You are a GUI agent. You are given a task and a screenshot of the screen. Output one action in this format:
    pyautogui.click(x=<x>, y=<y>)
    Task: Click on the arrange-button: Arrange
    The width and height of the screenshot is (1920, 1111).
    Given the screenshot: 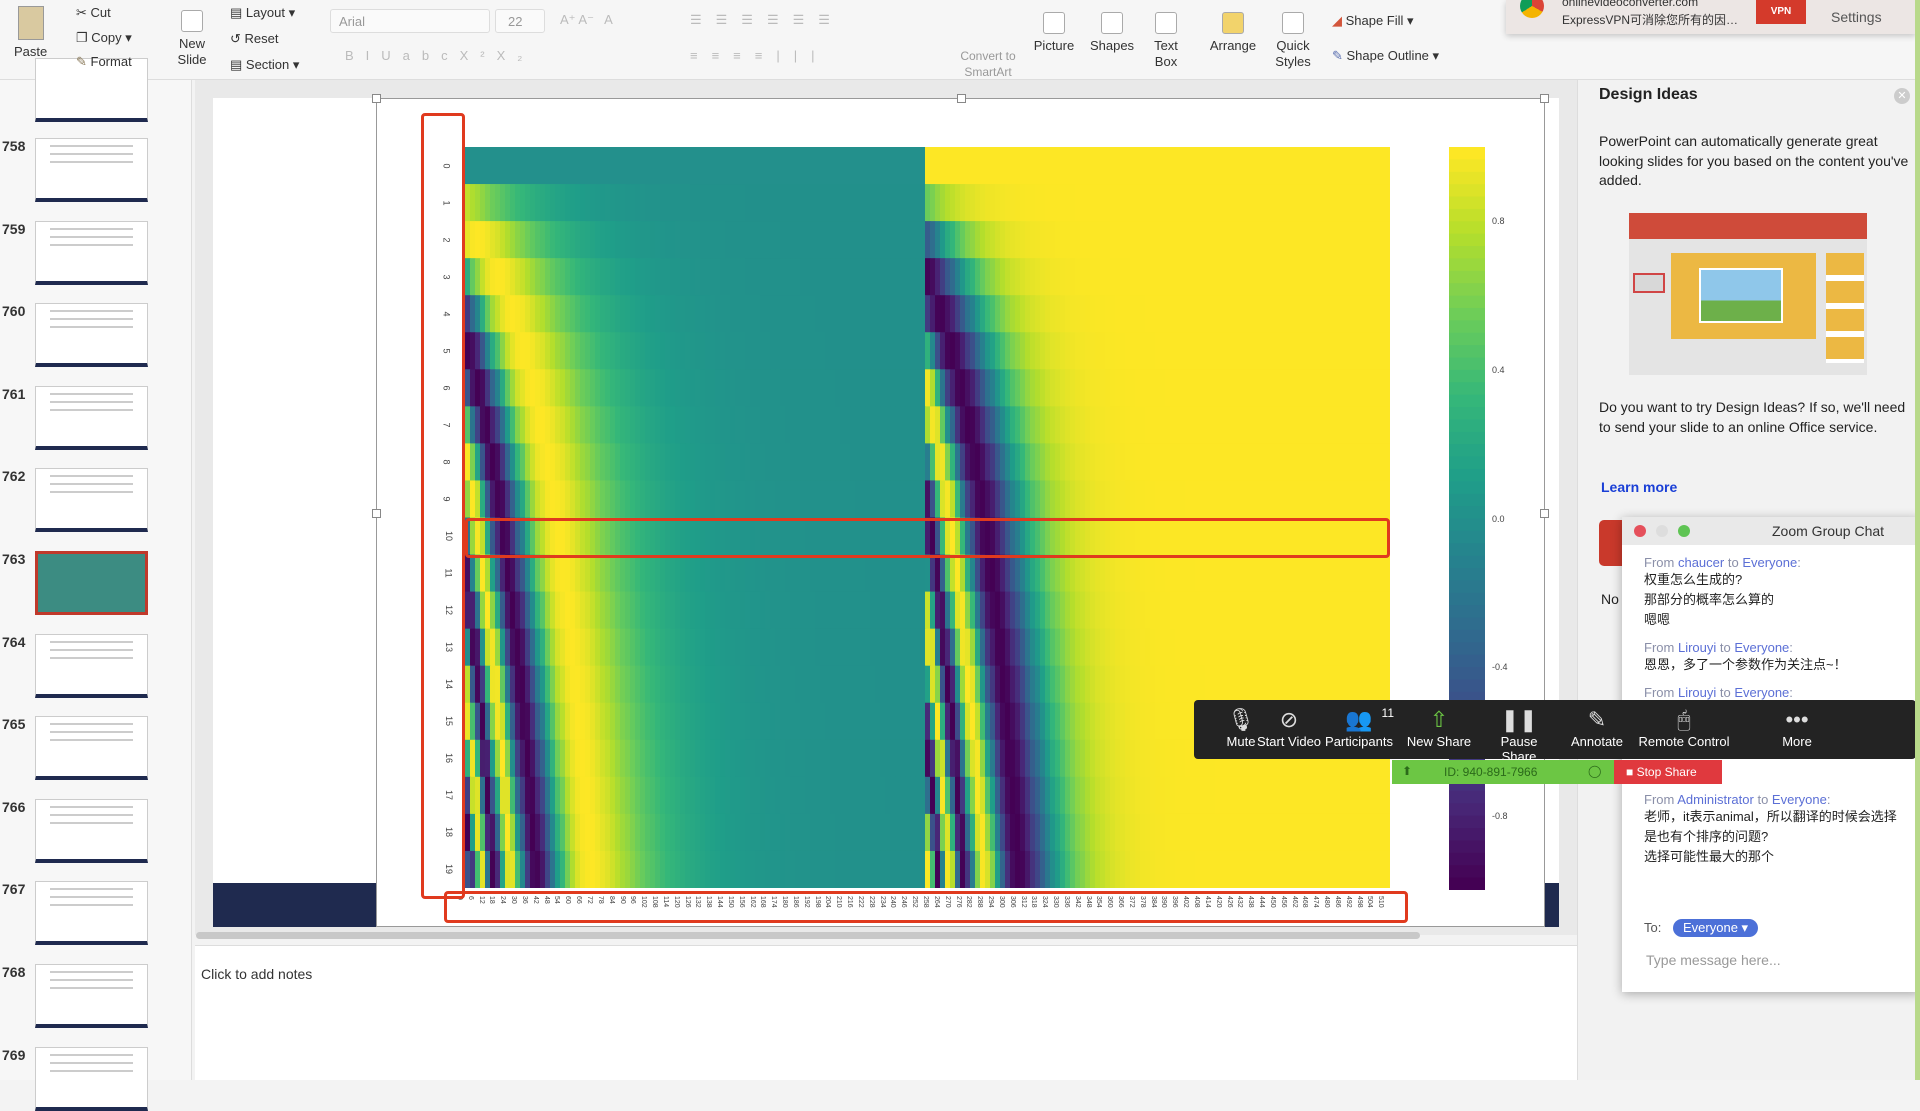 What is the action you would take?
    pyautogui.click(x=1233, y=33)
    